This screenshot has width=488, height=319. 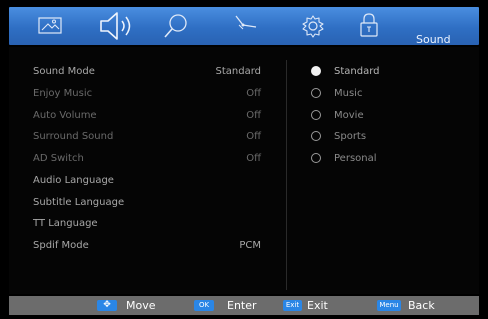 What do you see at coordinates (65, 115) in the screenshot?
I see `setting-label: Auto Volume` at bounding box center [65, 115].